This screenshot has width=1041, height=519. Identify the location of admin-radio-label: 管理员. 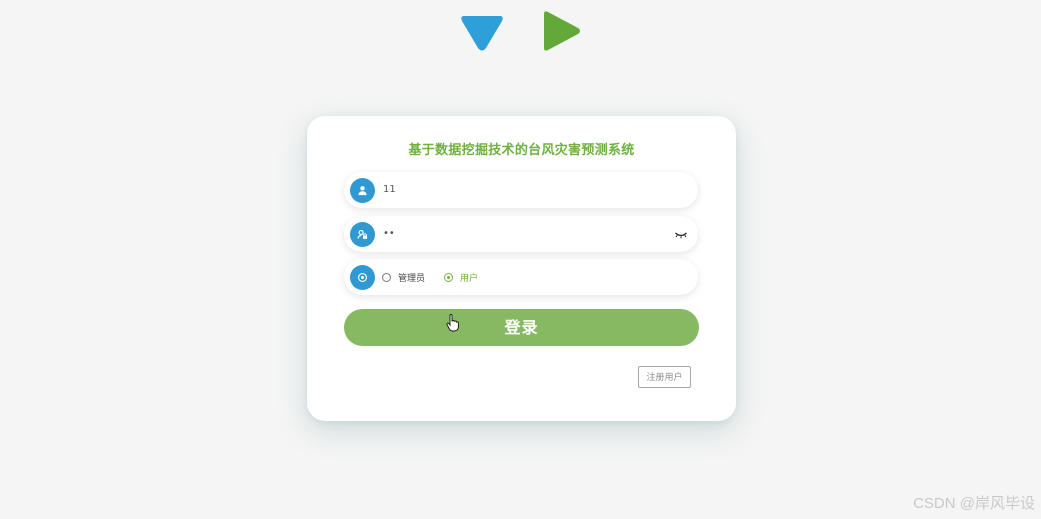
(412, 278).